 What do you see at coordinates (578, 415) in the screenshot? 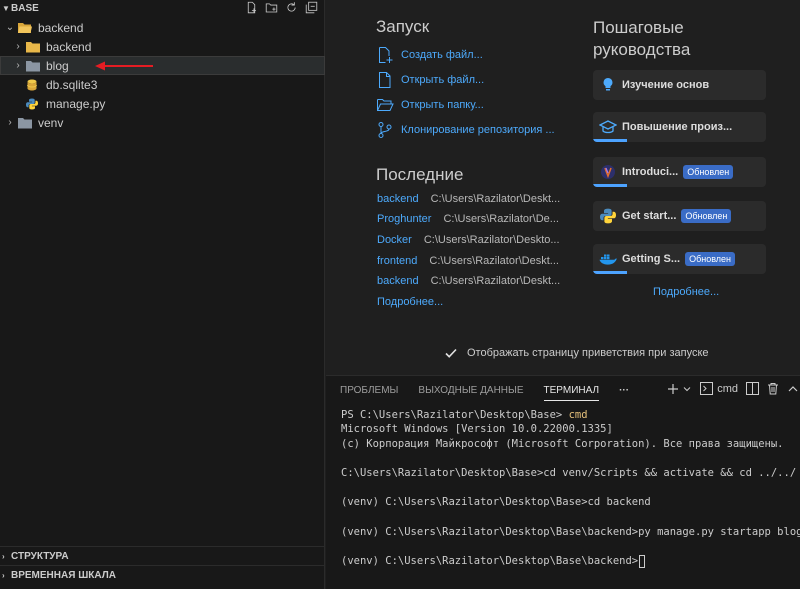
I see `terminal-command: cmd` at bounding box center [578, 415].